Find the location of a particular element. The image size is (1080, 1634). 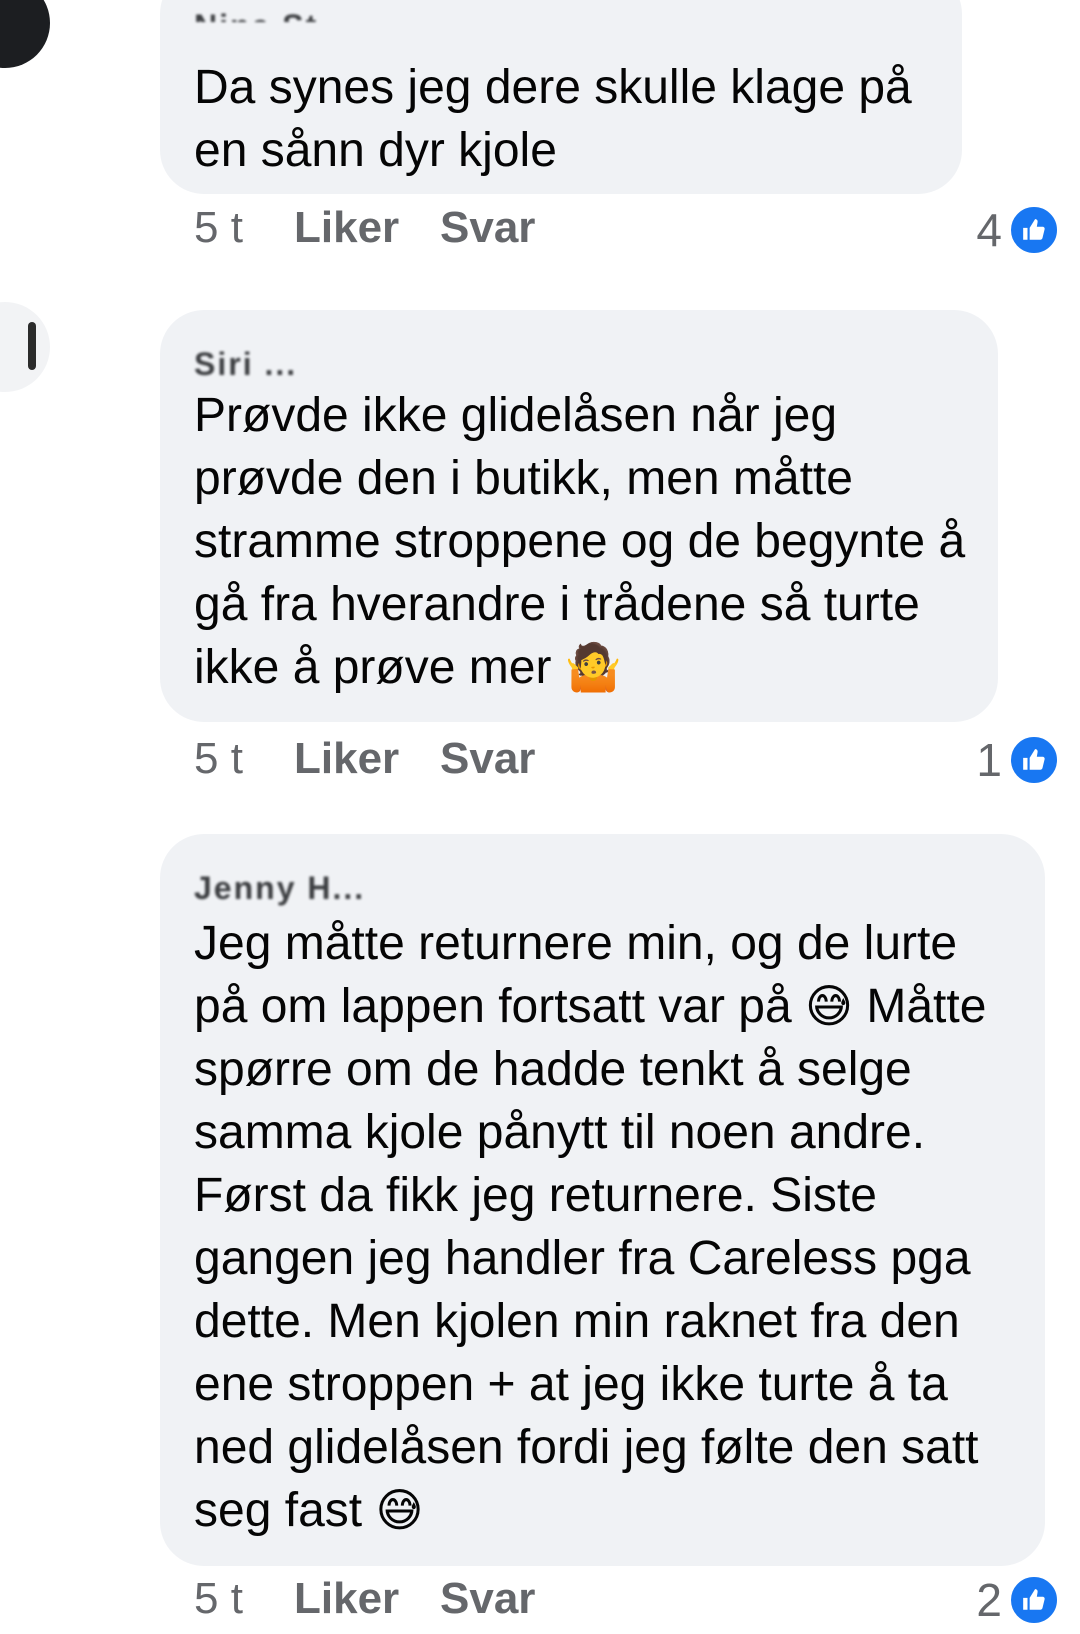

reaction-summary: 2 is located at coordinates (1018, 1600).